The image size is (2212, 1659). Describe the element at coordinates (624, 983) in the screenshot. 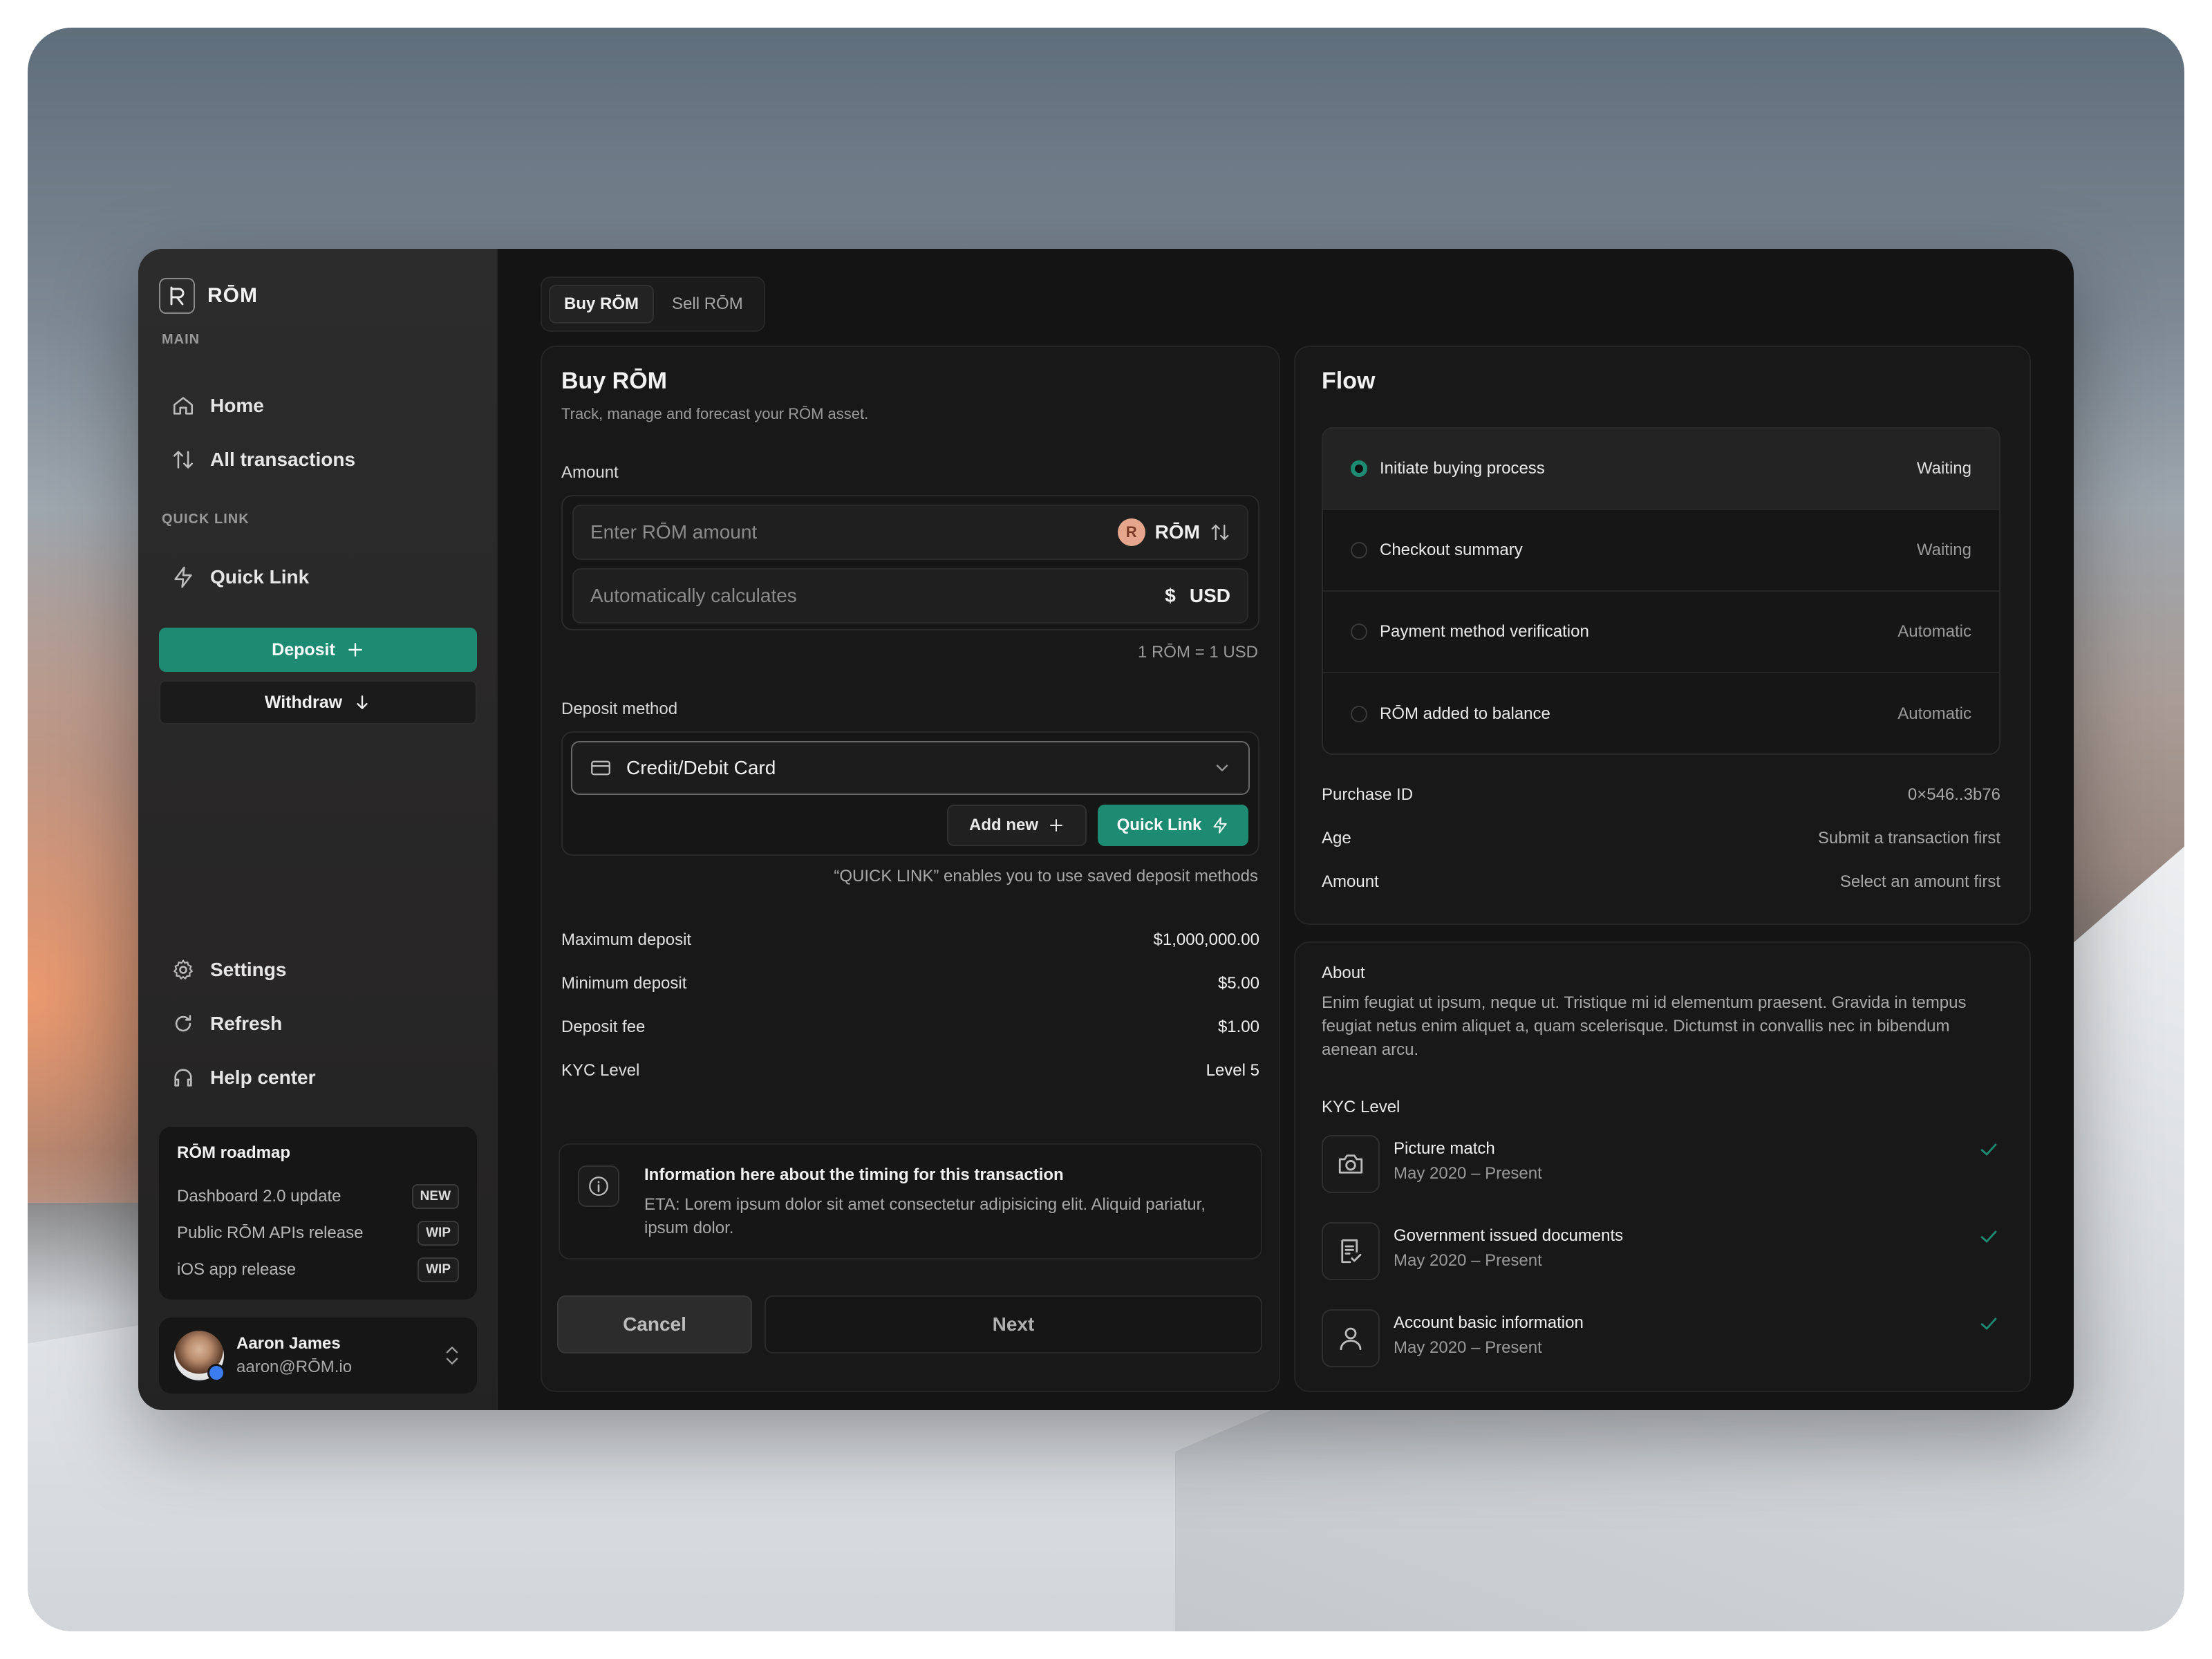

I see `info-label: Minimum deposit` at that location.